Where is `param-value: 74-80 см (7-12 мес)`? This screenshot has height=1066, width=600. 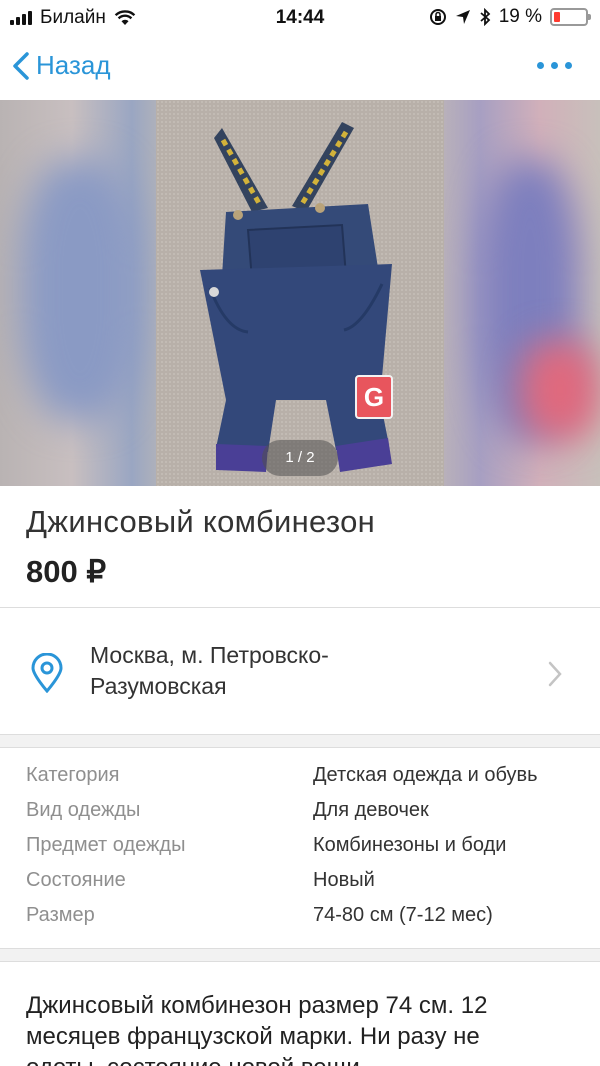 param-value: 74-80 см (7-12 мес) is located at coordinates (403, 915).